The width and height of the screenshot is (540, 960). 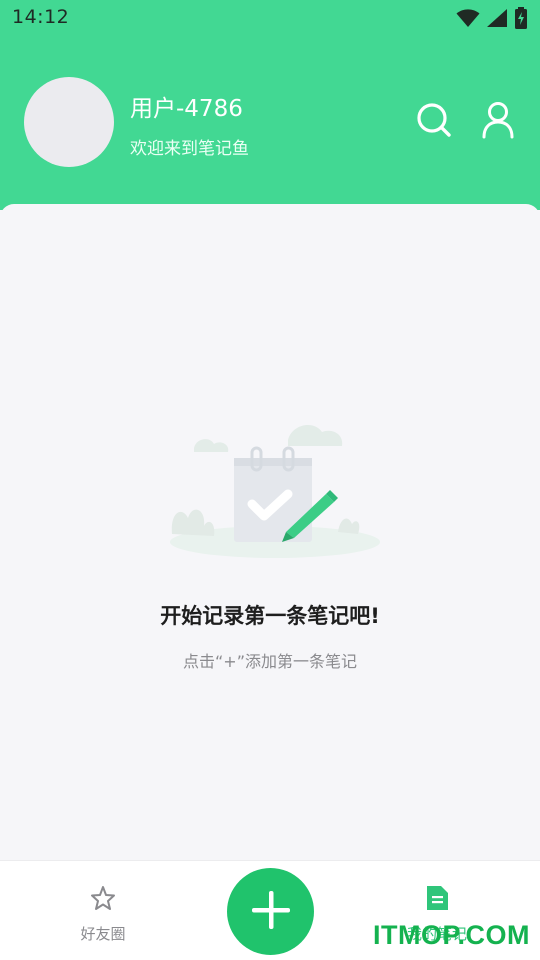 What do you see at coordinates (270, 661) in the screenshot?
I see `empty-state-subtitle: 点击“+”添加第一条笔记` at bounding box center [270, 661].